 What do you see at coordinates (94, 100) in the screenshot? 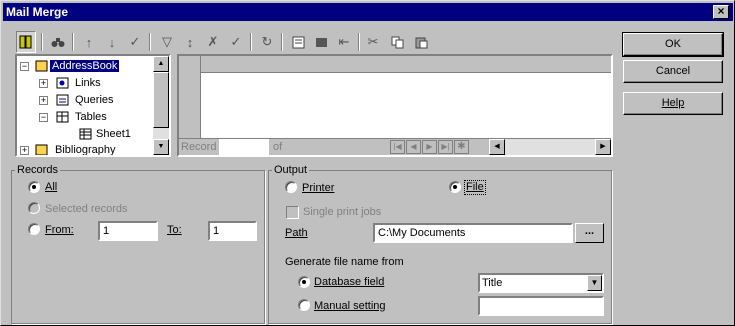
I see `tree-item-queries: Queries` at bounding box center [94, 100].